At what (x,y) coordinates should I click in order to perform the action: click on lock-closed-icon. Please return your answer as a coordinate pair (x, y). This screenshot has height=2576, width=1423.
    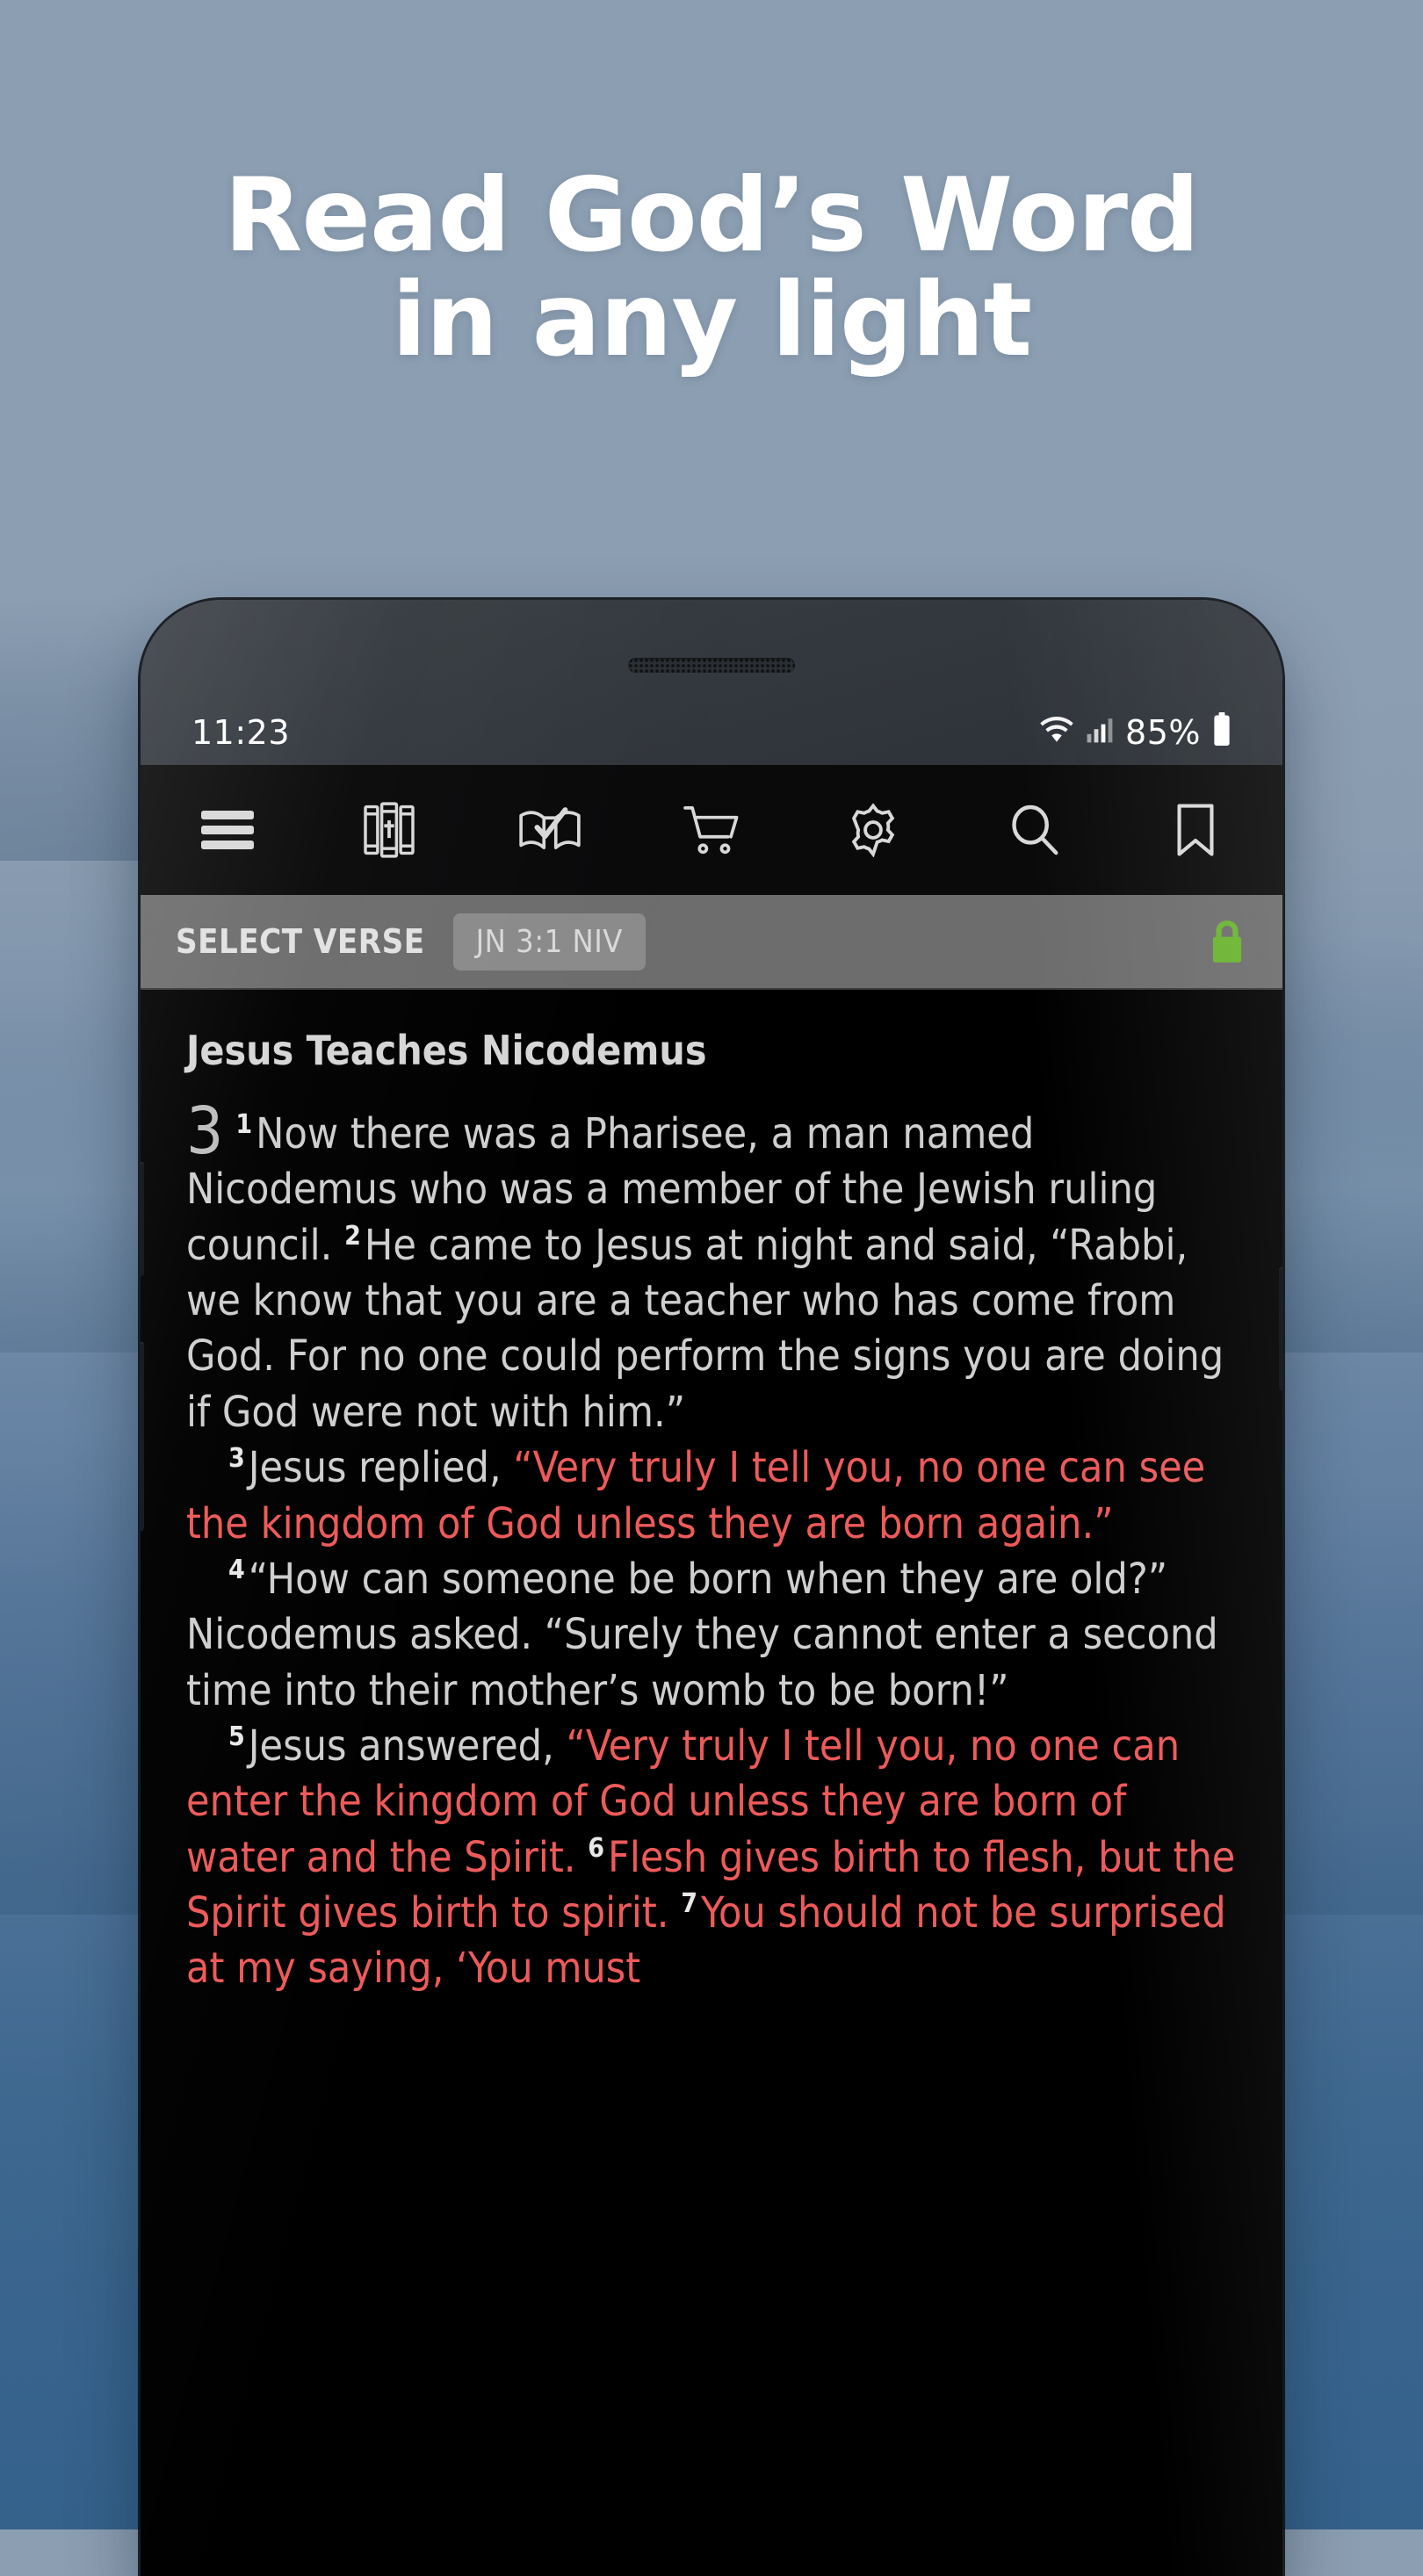
    Looking at the image, I should click on (1227, 941).